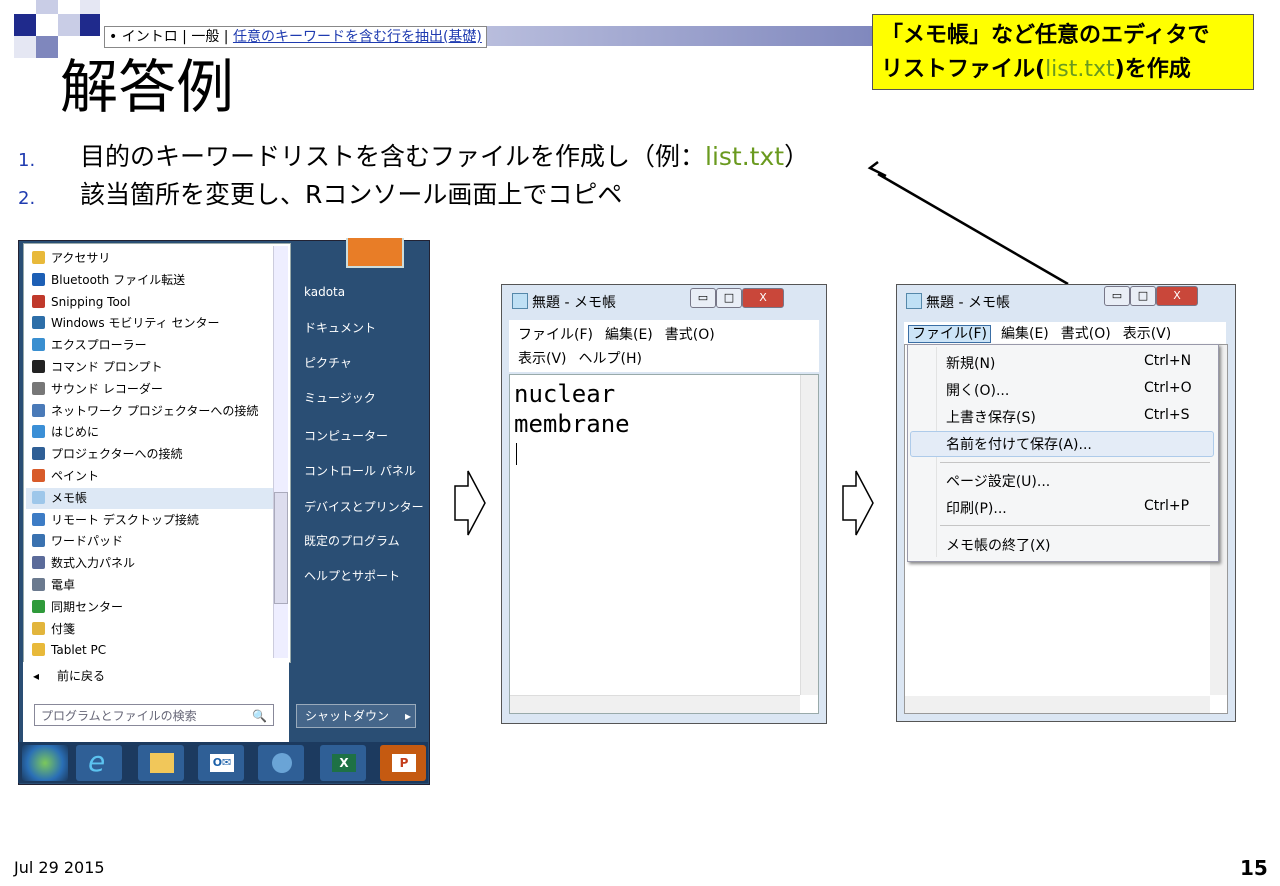  Describe the element at coordinates (156, 676) in the screenshot. I see `back-button: ◂ 前に戻る` at that location.